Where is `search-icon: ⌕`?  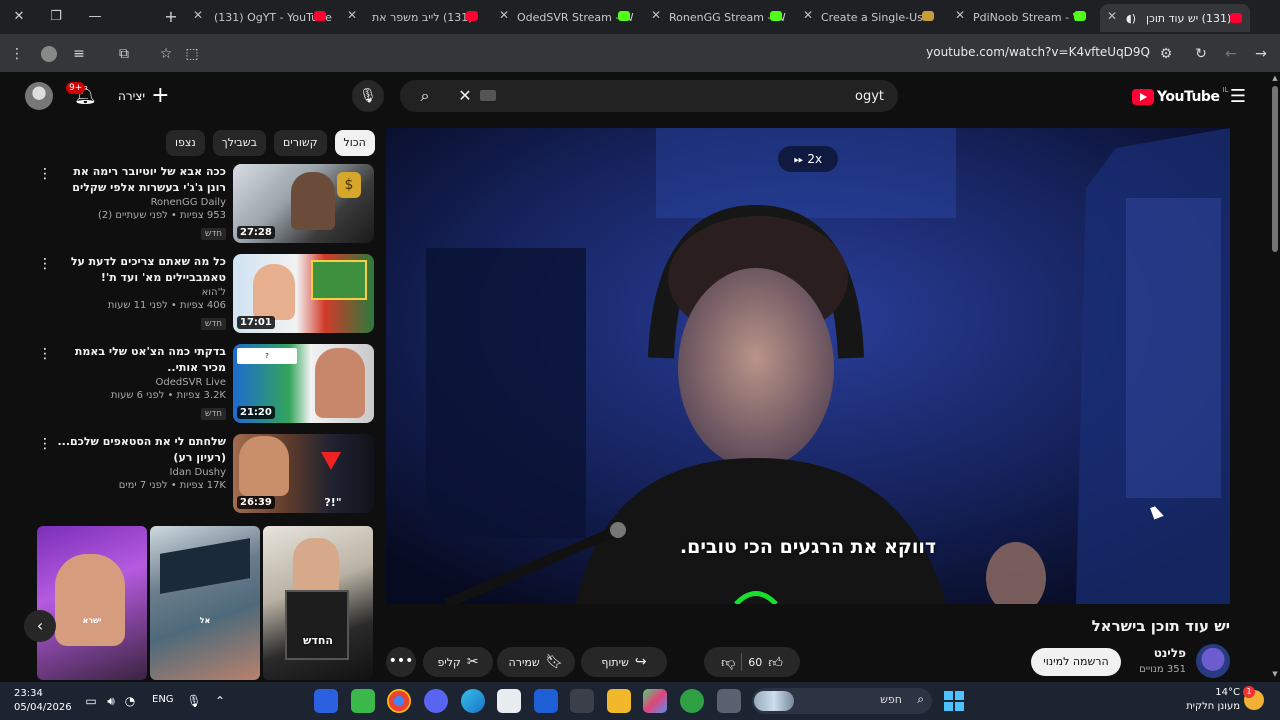 search-icon: ⌕ is located at coordinates (425, 96).